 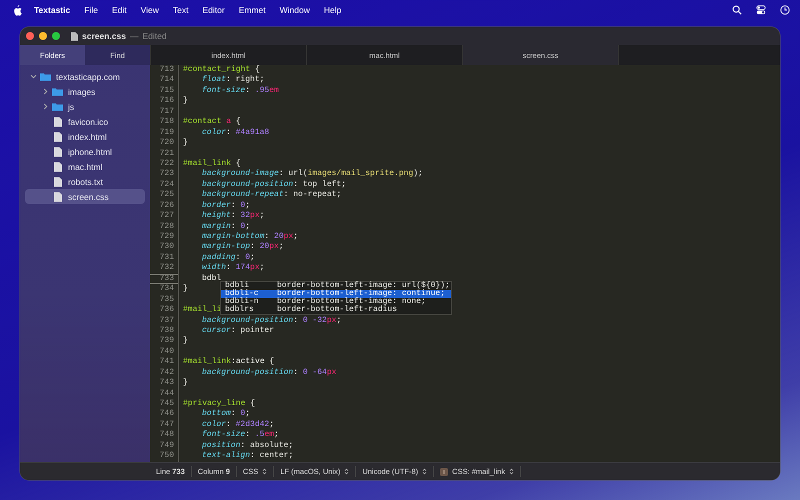 What do you see at coordinates (273, 185) in the screenshot?
I see `code-line: background-position: top left;` at bounding box center [273, 185].